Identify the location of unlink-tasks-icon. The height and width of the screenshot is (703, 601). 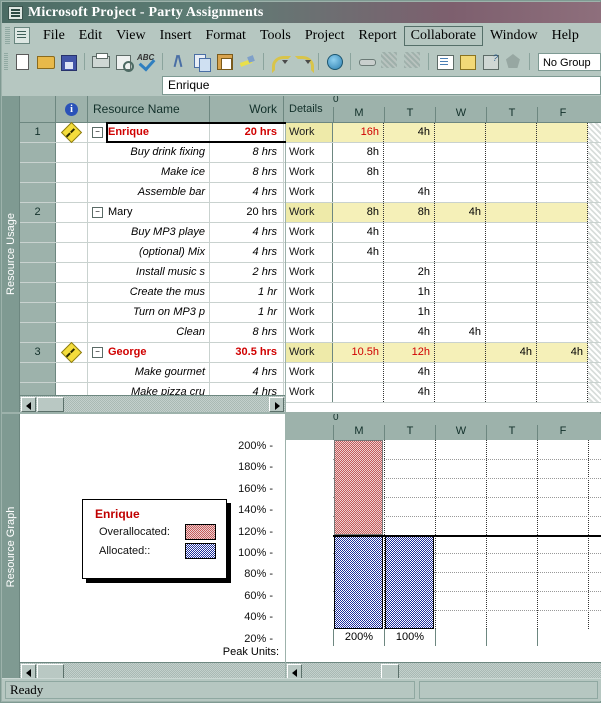
(389, 61).